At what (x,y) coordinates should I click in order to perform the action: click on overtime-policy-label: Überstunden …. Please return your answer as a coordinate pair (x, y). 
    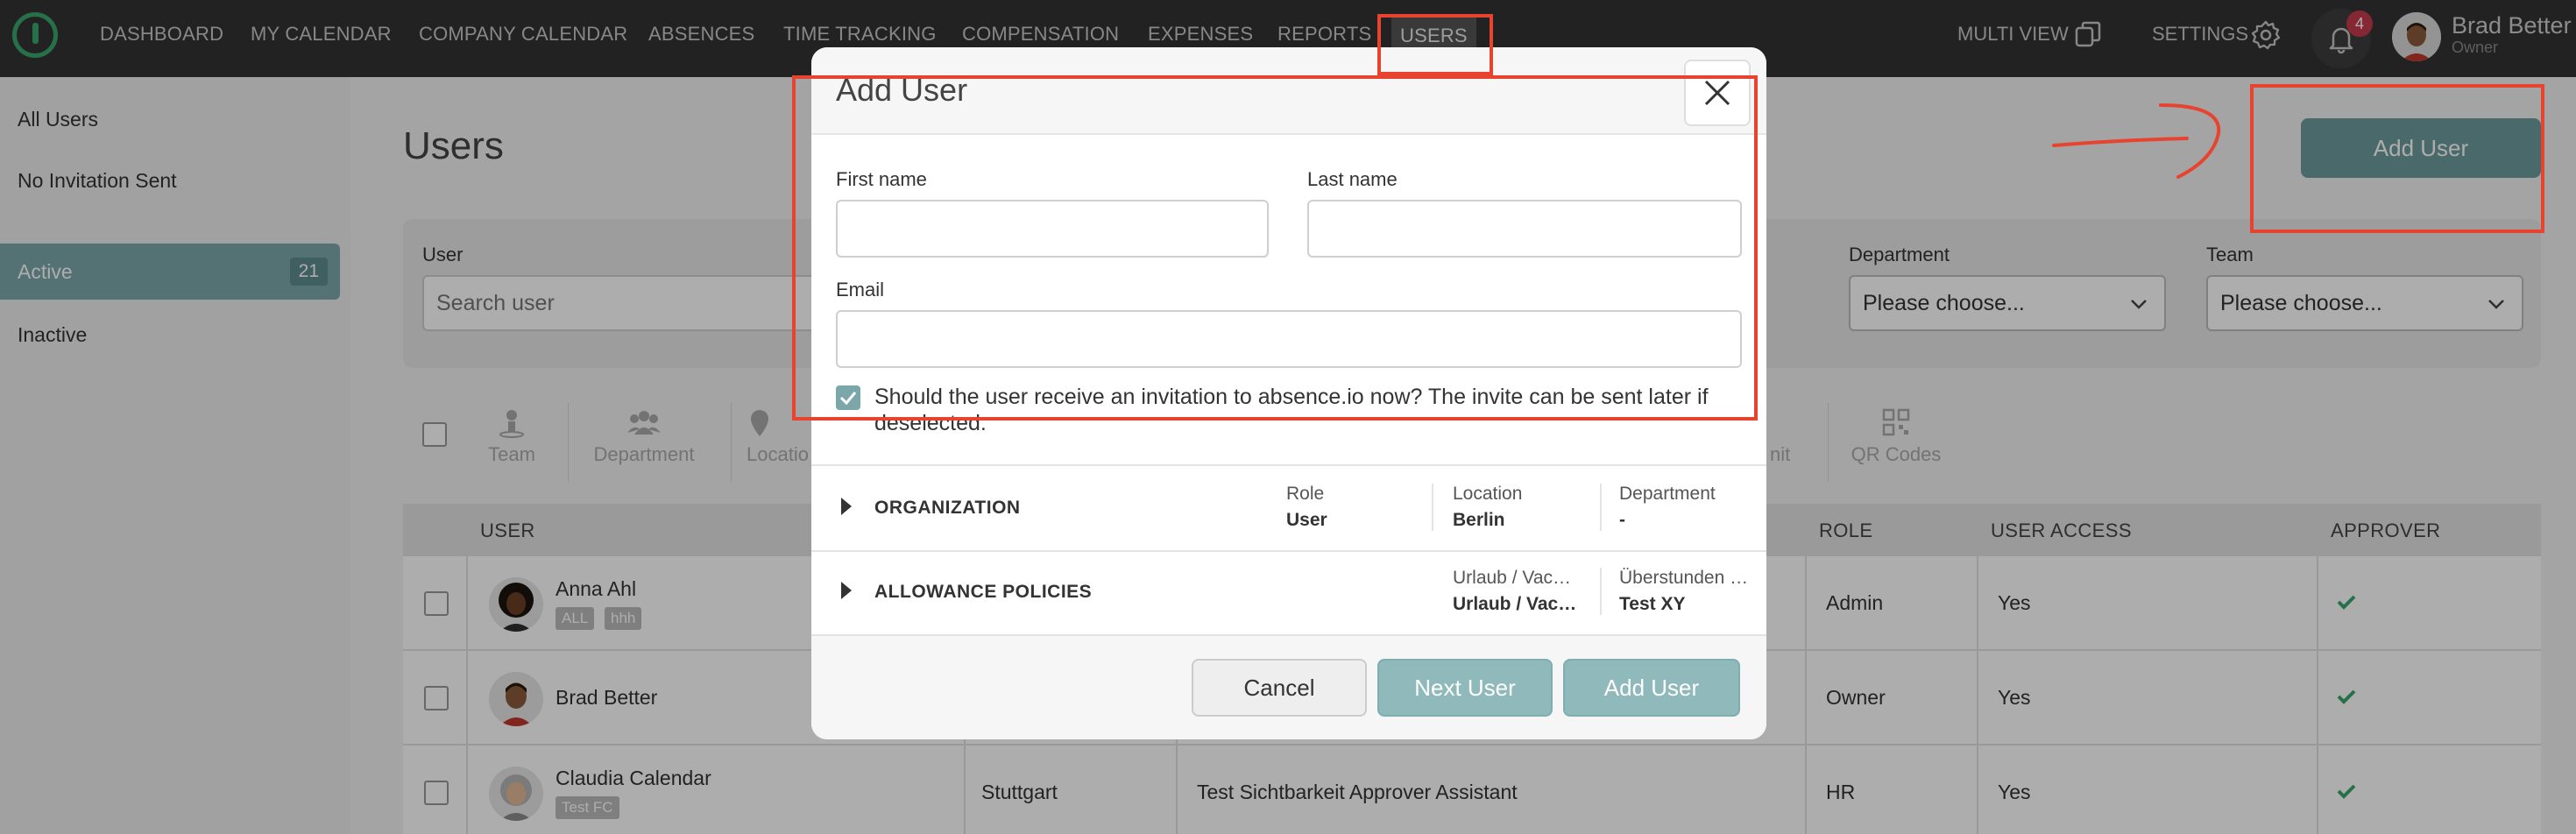
    Looking at the image, I should click on (1684, 578).